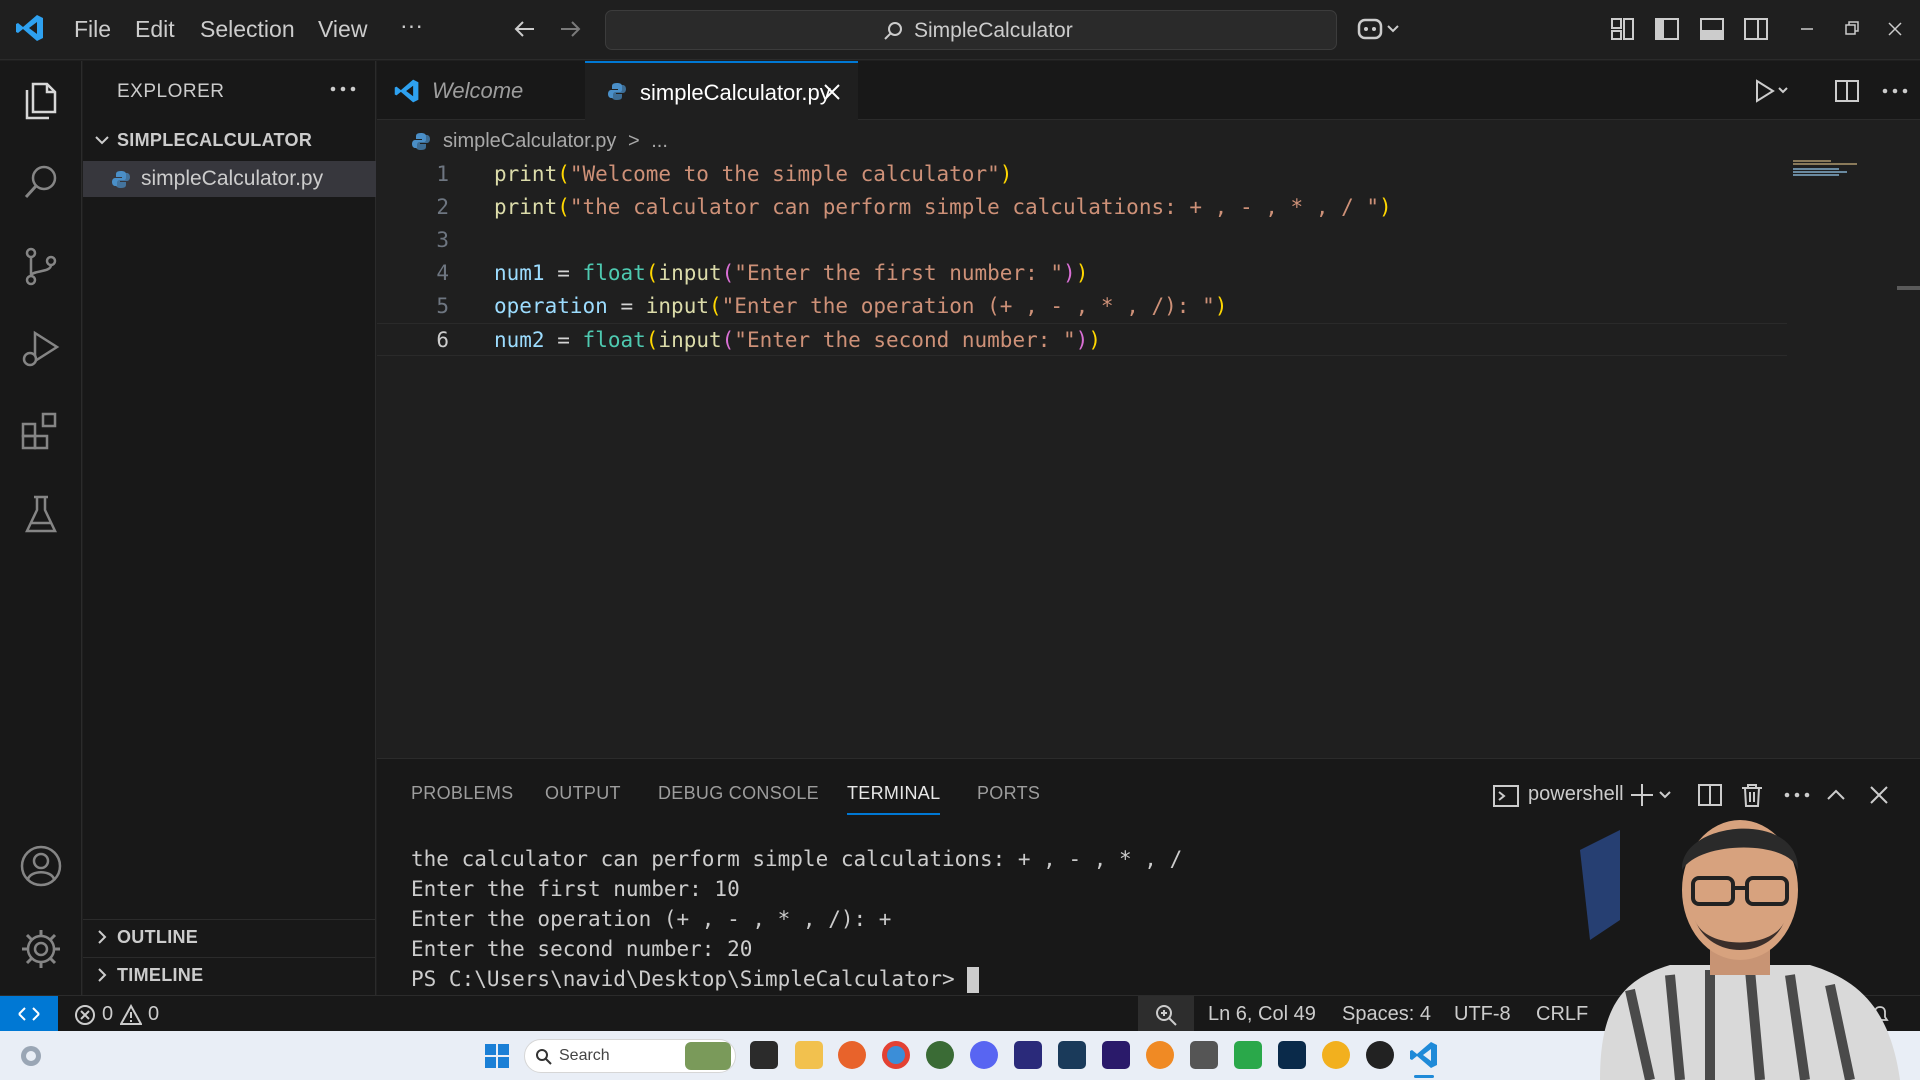  Describe the element at coordinates (1262, 1014) in the screenshot. I see `cursor-position: Ln 6, Col 49` at that location.